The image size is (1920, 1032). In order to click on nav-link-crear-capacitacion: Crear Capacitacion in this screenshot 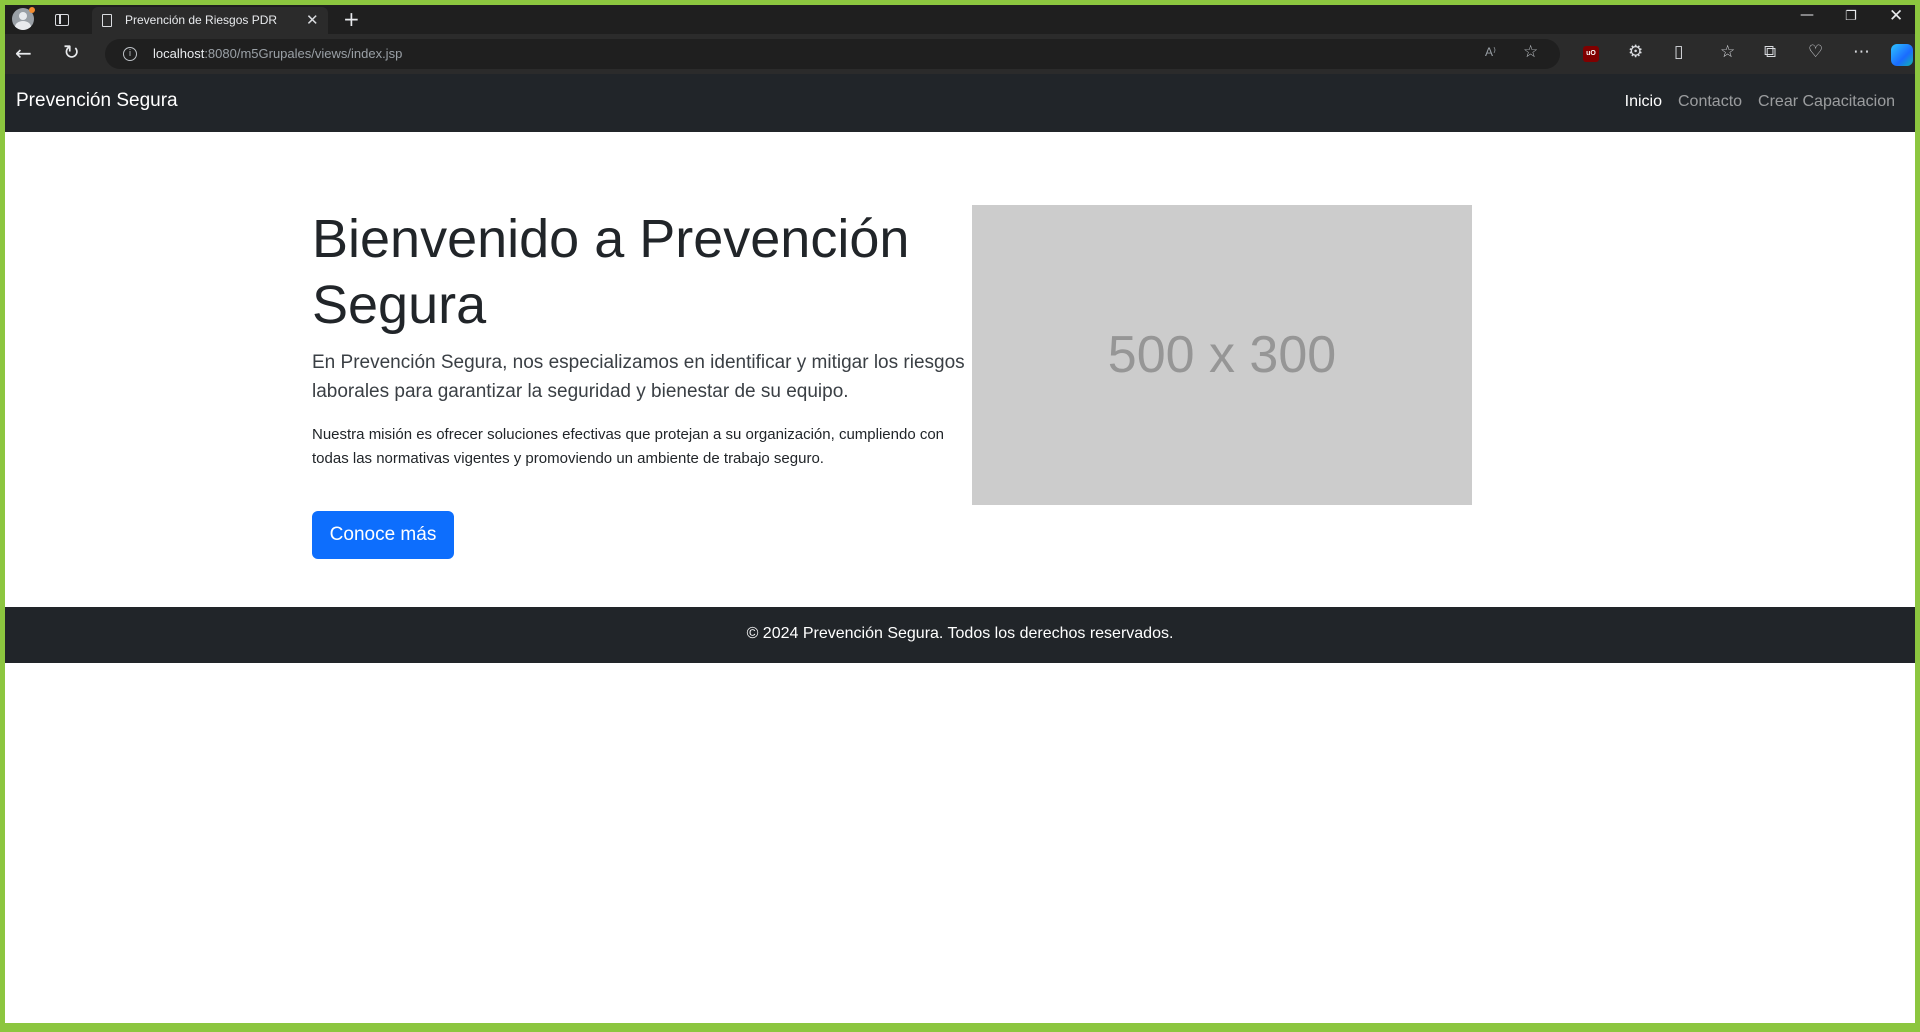, I will do `click(1826, 102)`.